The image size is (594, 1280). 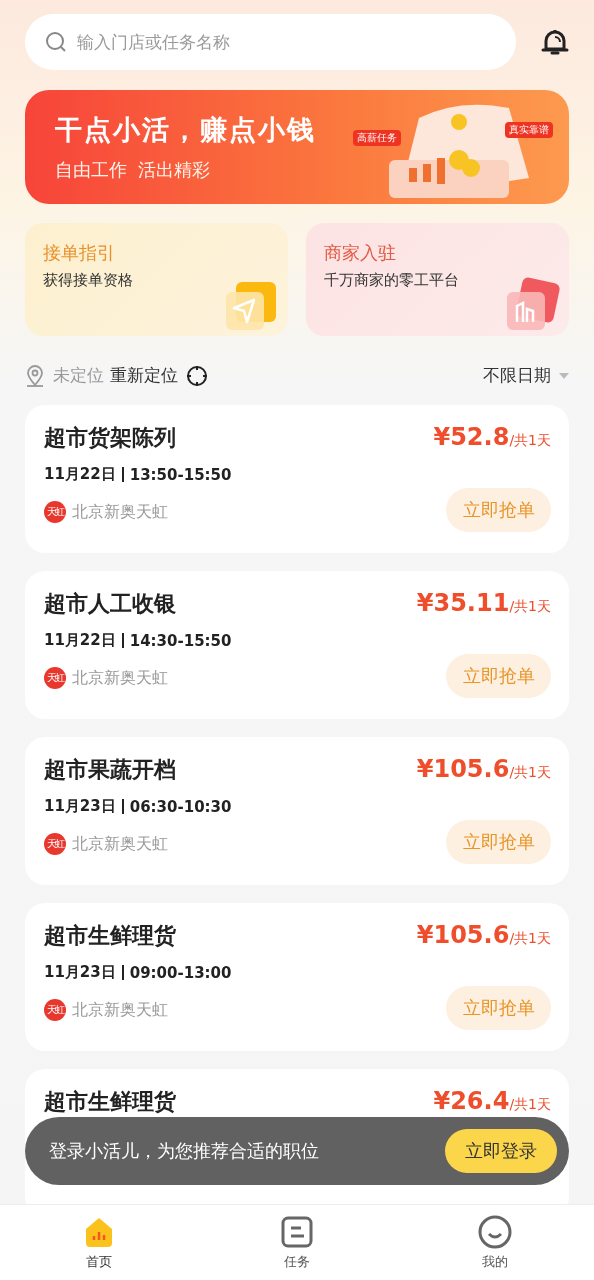 I want to click on entry-title: 接单指引, so click(x=79, y=253).